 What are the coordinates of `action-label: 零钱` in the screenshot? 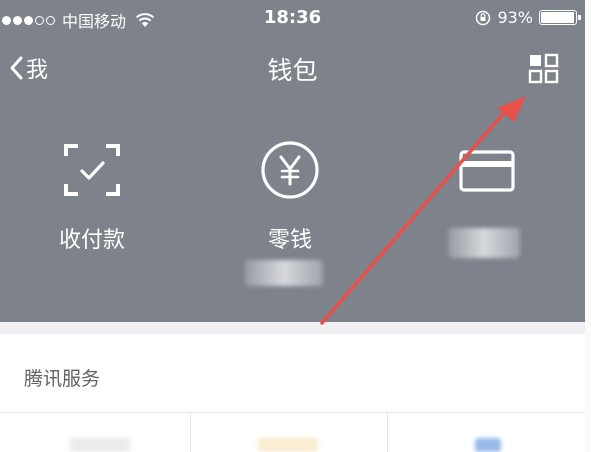 It's located at (289, 240).